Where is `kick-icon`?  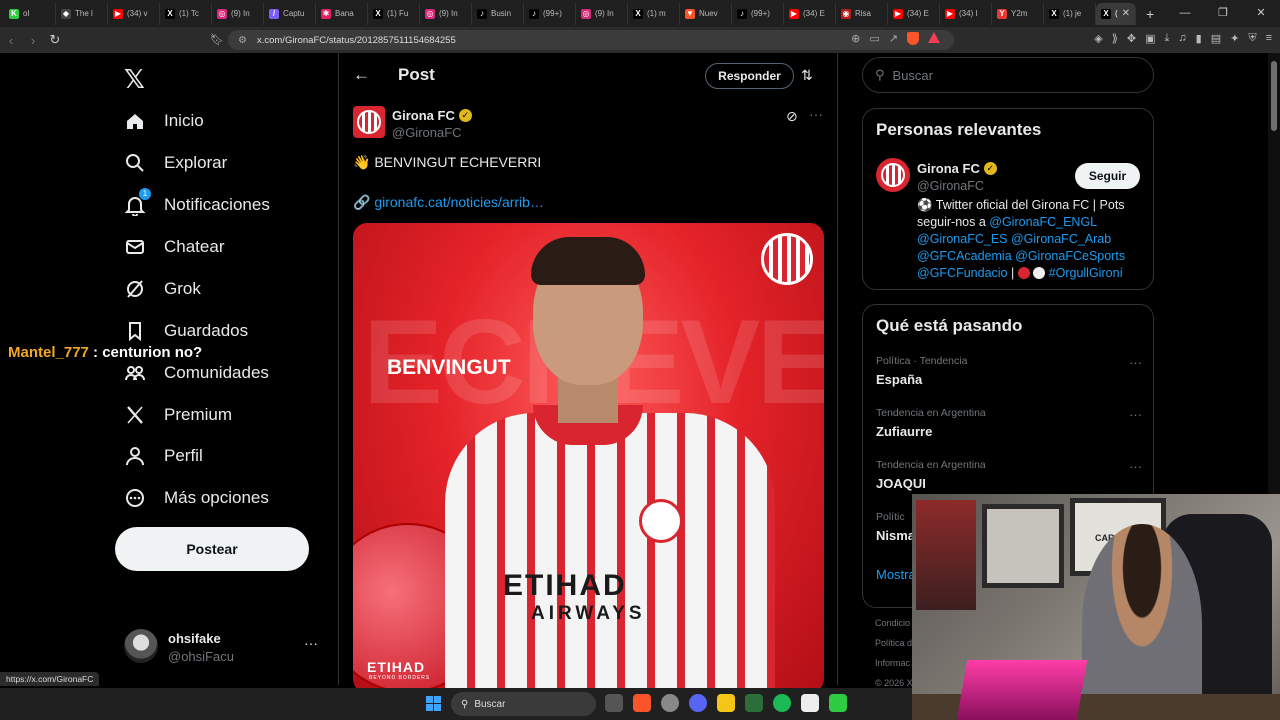 kick-icon is located at coordinates (838, 703).